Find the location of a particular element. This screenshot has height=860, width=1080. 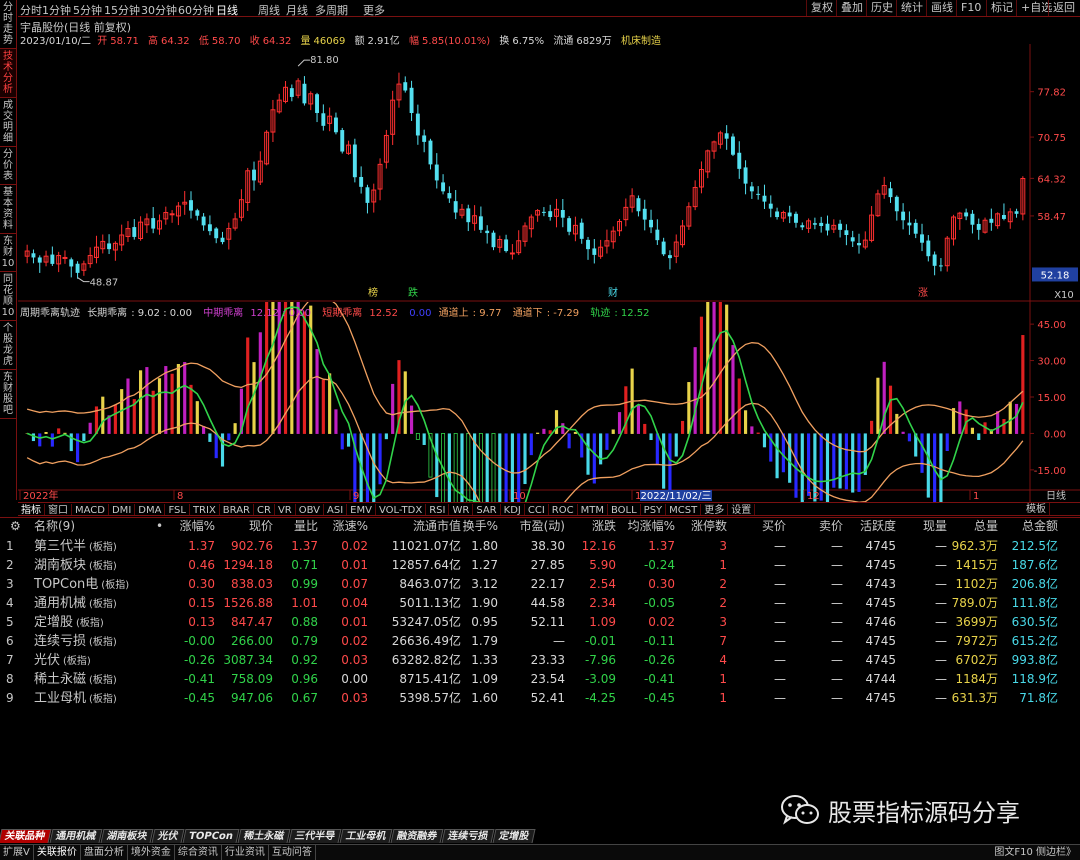

sector-tab-0: 关联品种 is located at coordinates (26, 836).